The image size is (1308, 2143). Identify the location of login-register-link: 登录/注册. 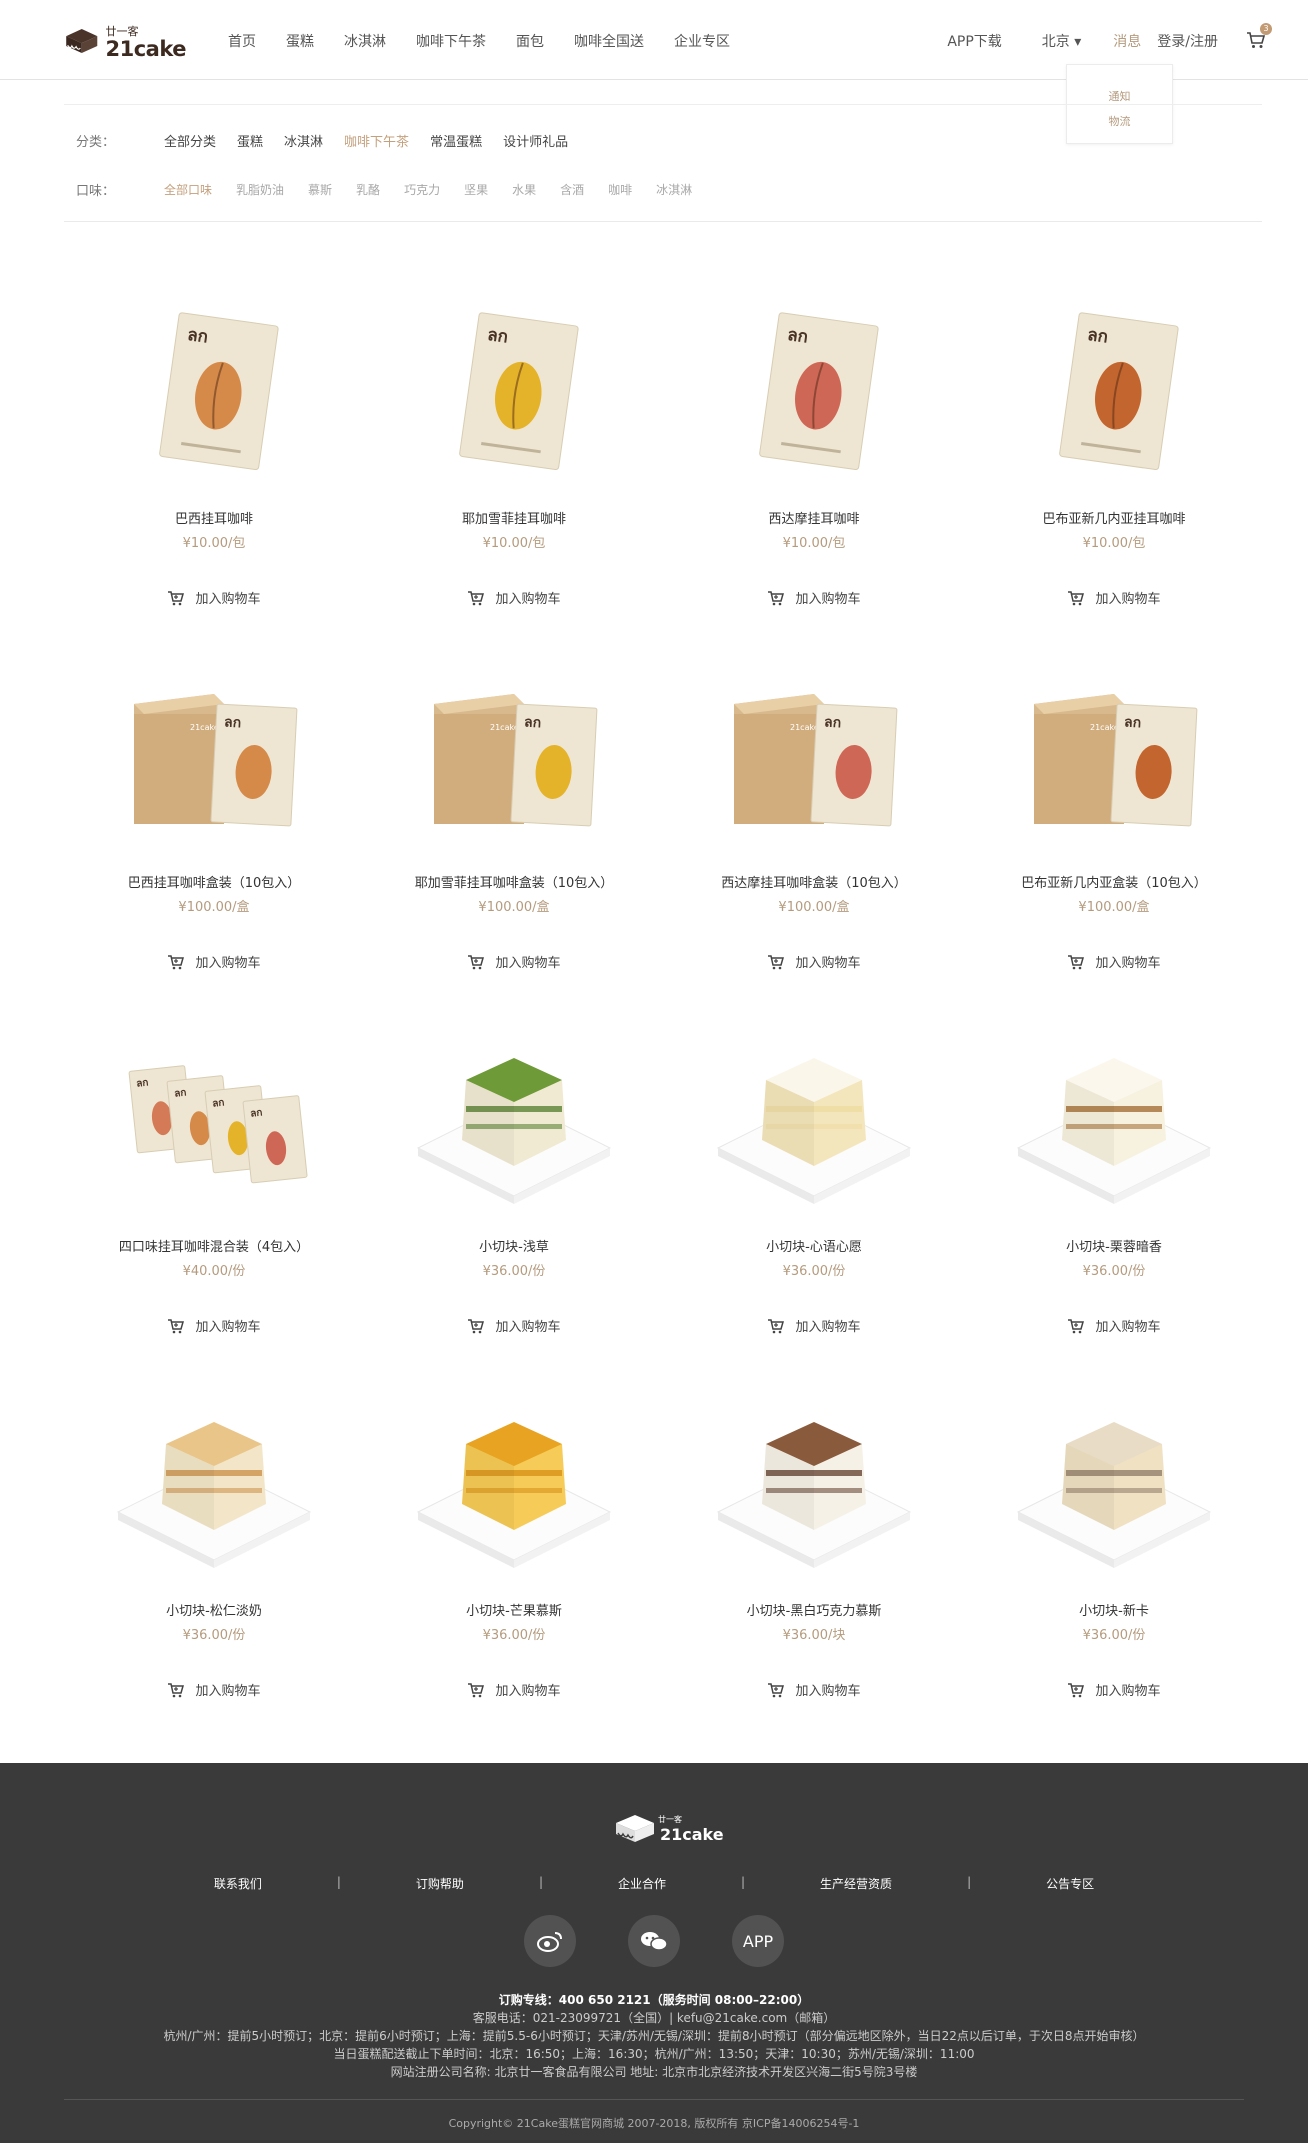
(1187, 41).